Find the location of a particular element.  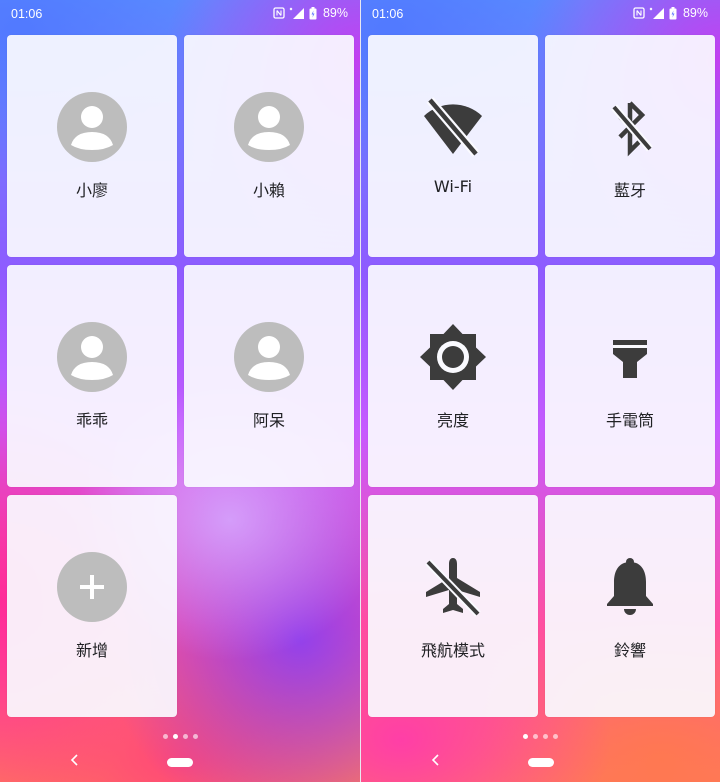

airplane-mode-off-icon is located at coordinates (453, 587).